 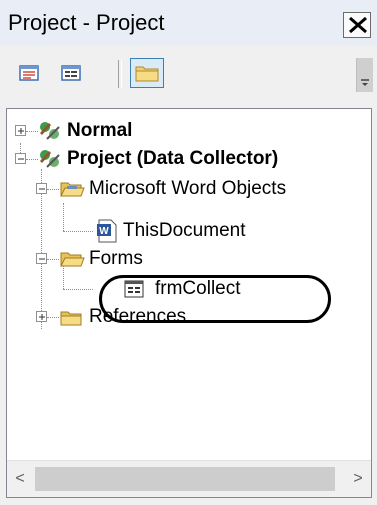 I want to click on highlight-oval, so click(x=215, y=299).